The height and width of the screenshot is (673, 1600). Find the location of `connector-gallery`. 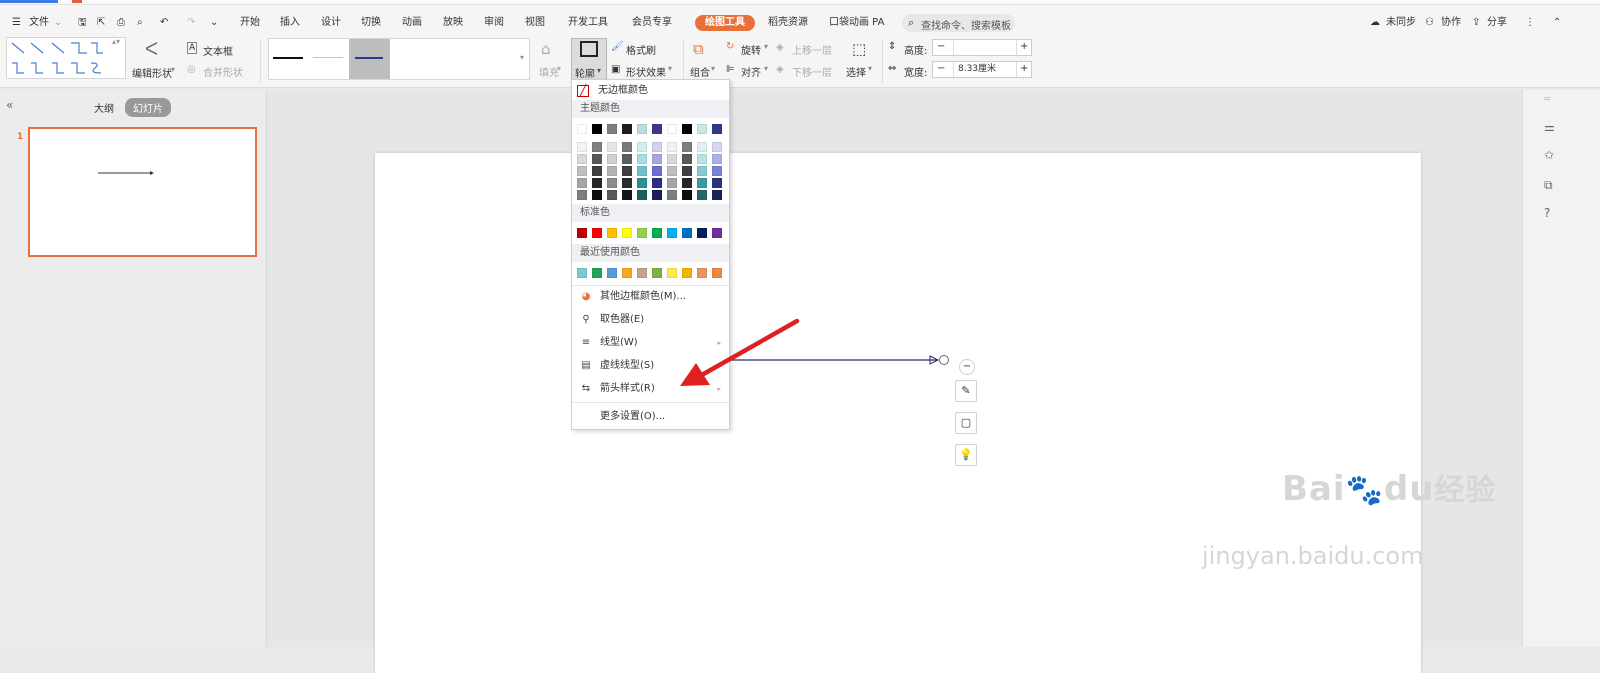

connector-gallery is located at coordinates (66, 58).